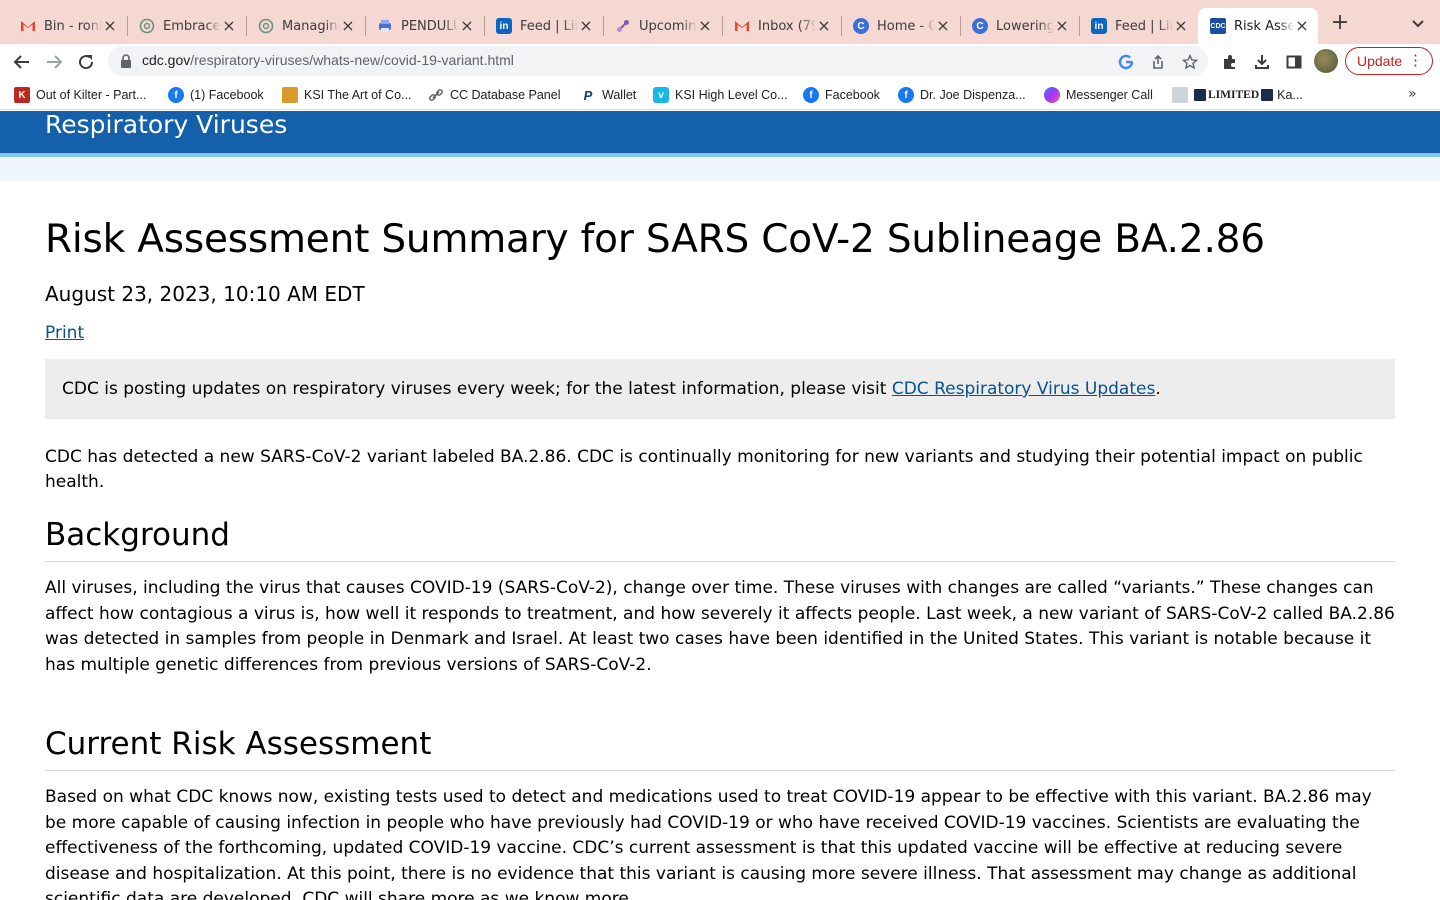 This screenshot has height=900, width=1440. Describe the element at coordinates (1126, 62) in the screenshot. I see `google-lens-icon` at that location.